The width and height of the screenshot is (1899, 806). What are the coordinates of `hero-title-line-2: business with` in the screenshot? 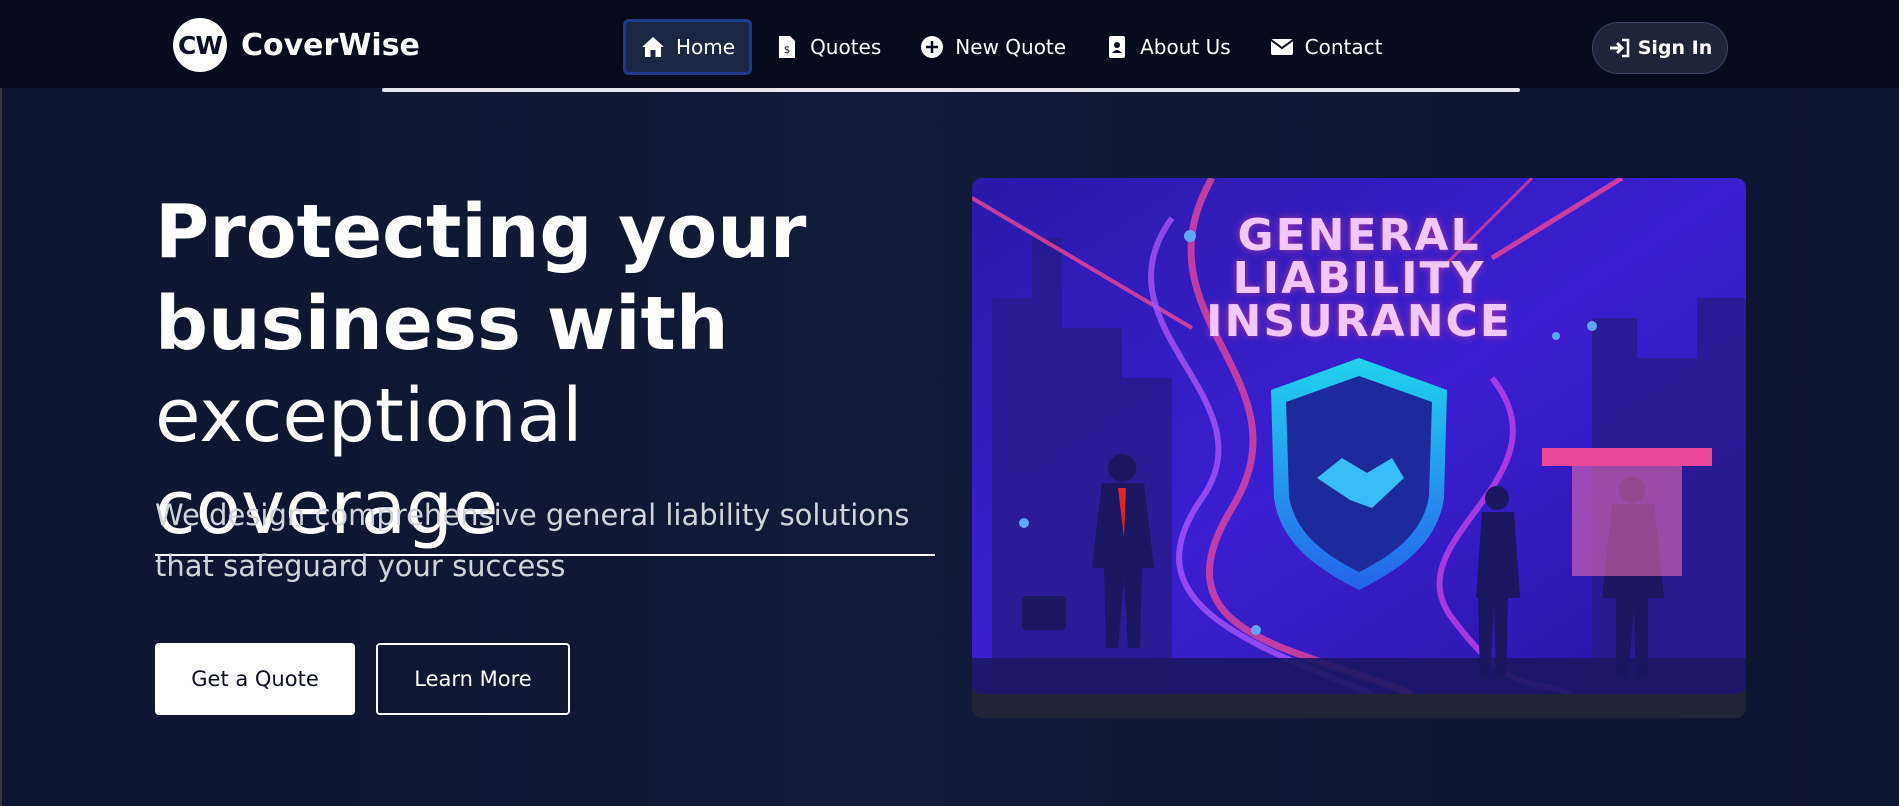 It's located at (442, 324).